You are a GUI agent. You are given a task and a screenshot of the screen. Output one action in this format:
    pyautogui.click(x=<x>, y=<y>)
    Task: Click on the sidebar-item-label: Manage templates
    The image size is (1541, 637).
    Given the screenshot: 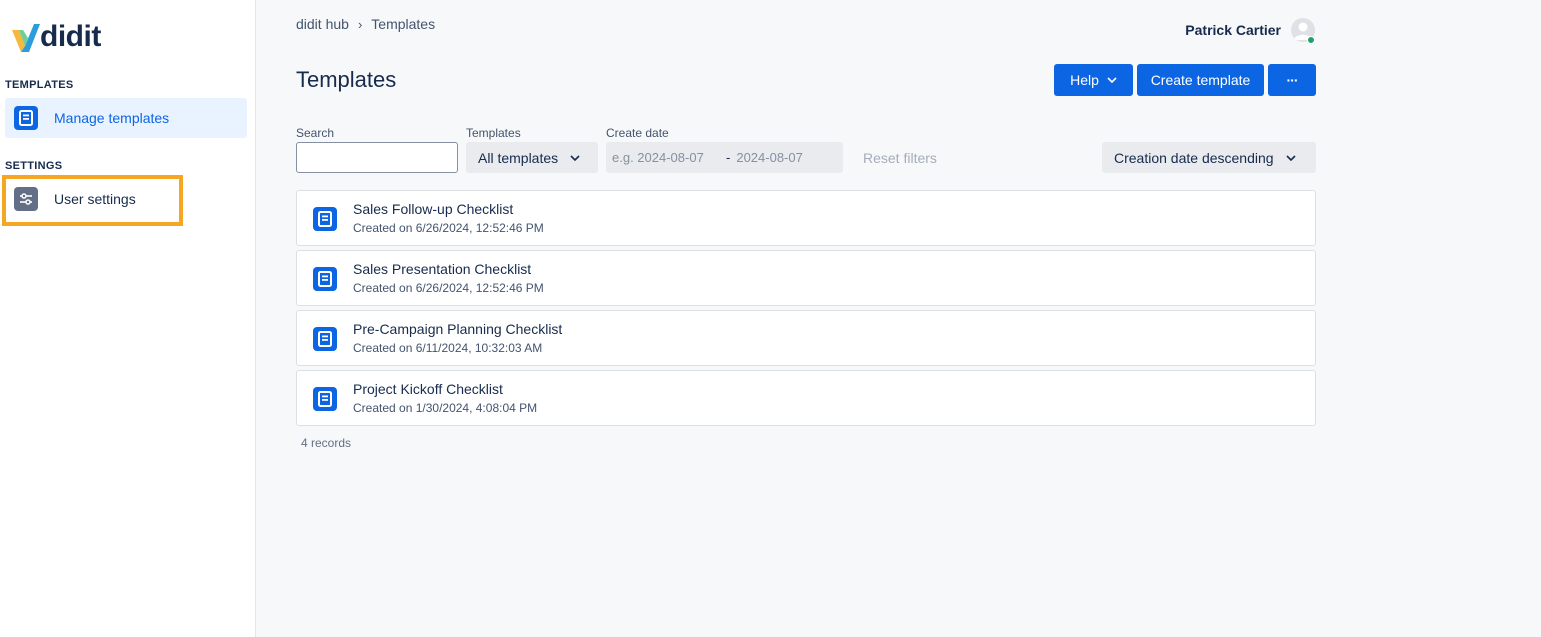 What is the action you would take?
    pyautogui.click(x=112, y=118)
    